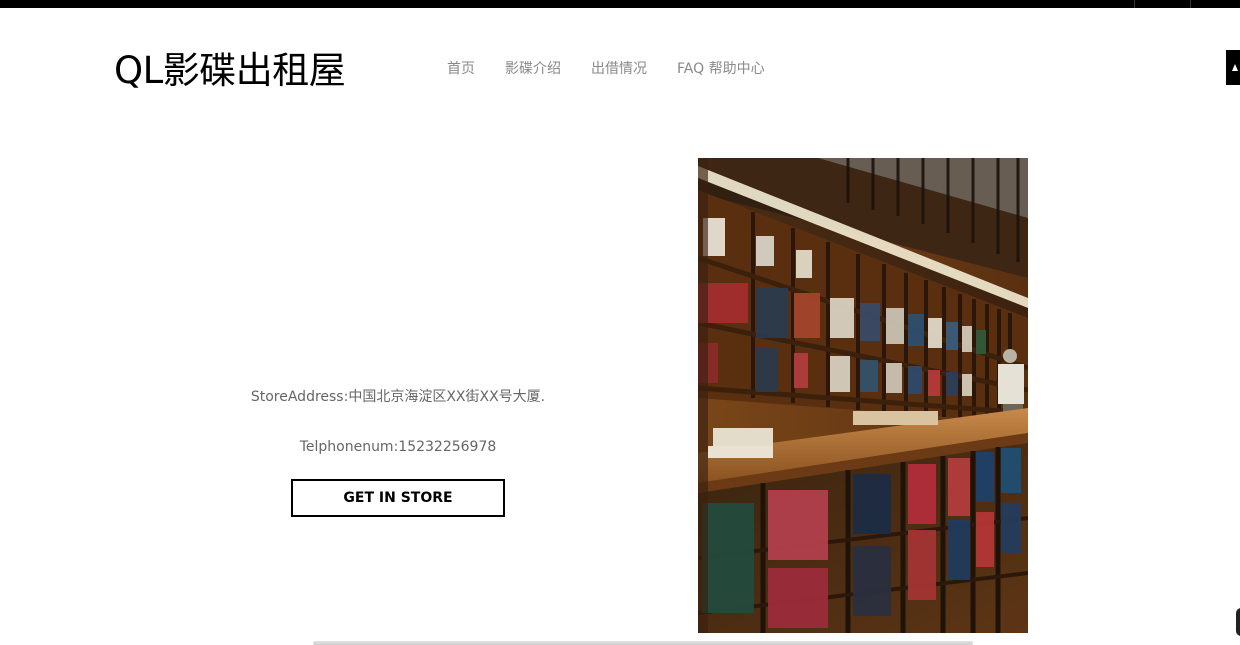 The image size is (1240, 645). Describe the element at coordinates (461, 68) in the screenshot. I see `nav-item-home: 首页` at that location.